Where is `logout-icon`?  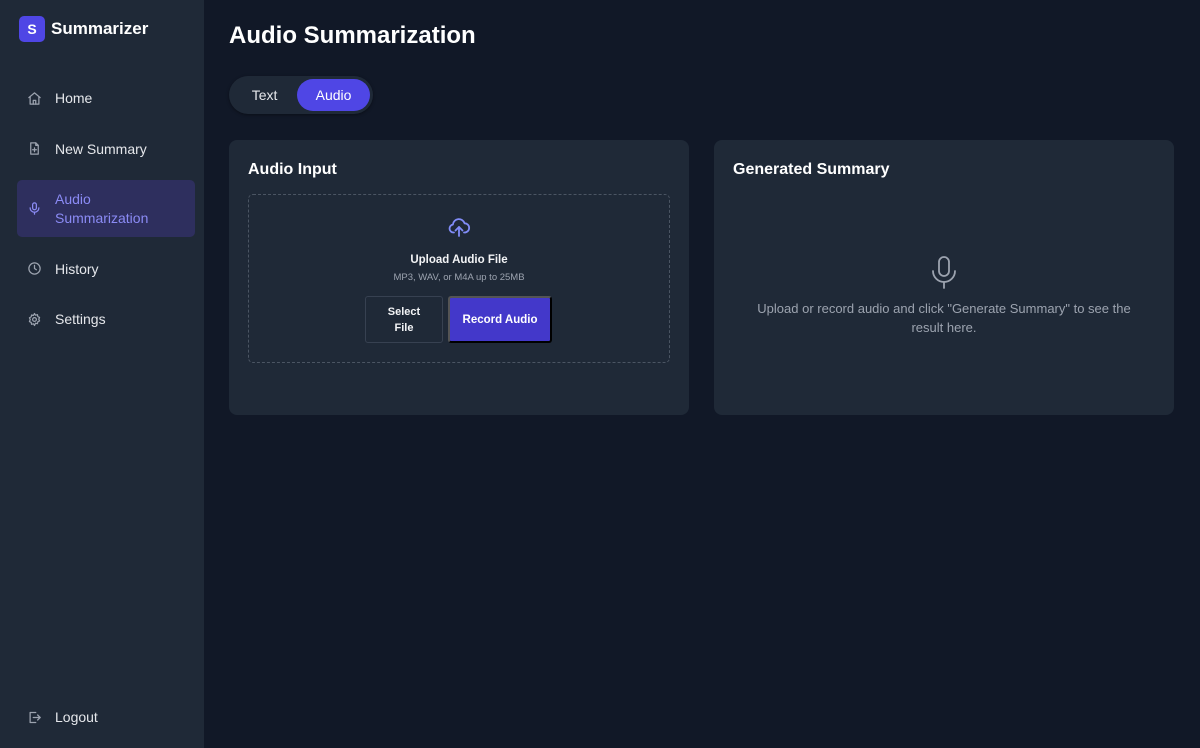
logout-icon is located at coordinates (34, 717).